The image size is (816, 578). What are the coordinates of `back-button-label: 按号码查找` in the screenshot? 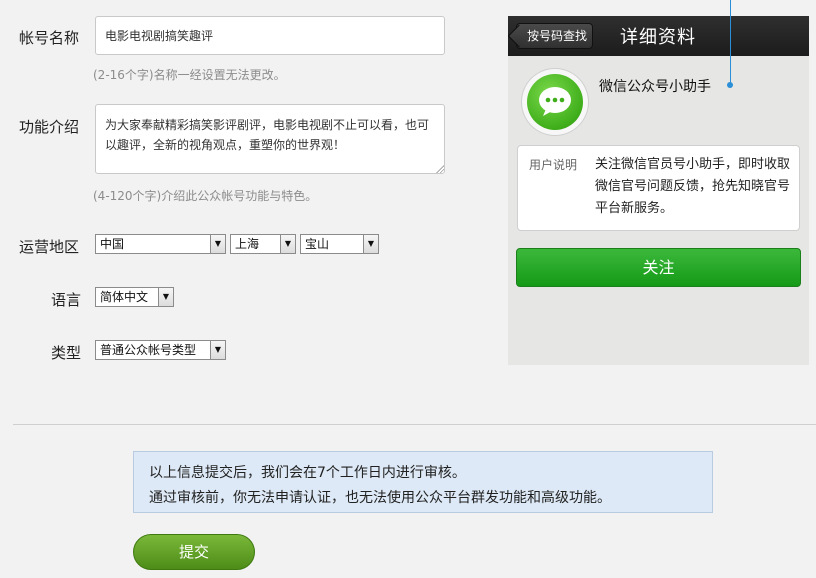 It's located at (557, 36).